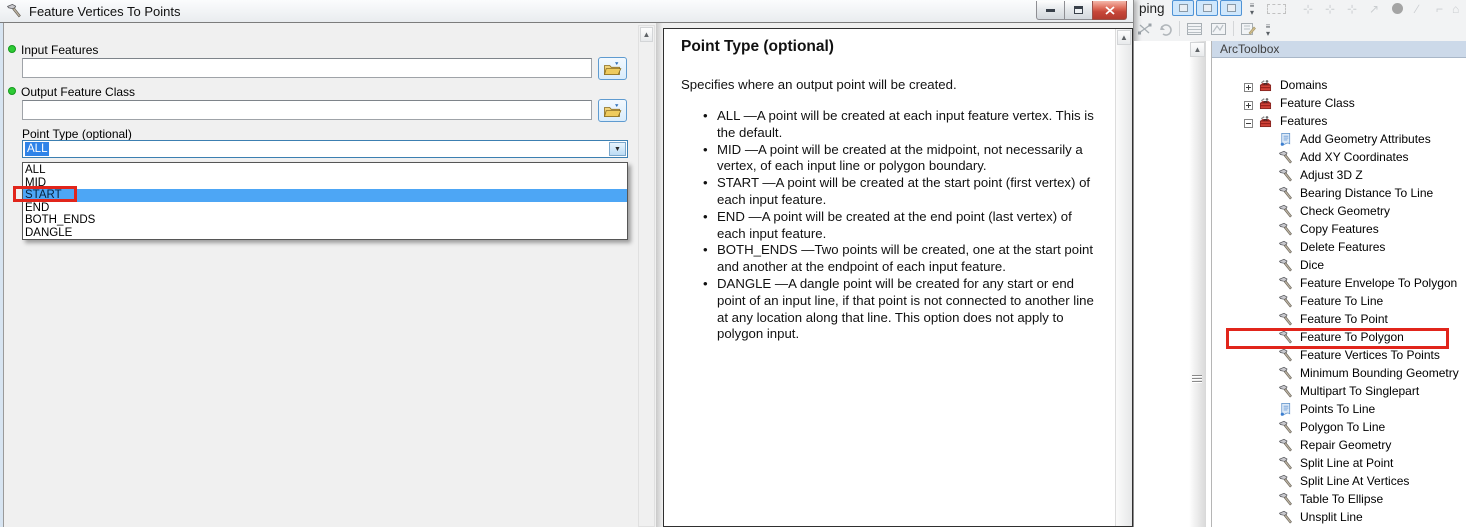 This screenshot has height=527, width=1466. What do you see at coordinates (1346, 445) in the screenshot?
I see `tree-item-label: Repair Geometry` at bounding box center [1346, 445].